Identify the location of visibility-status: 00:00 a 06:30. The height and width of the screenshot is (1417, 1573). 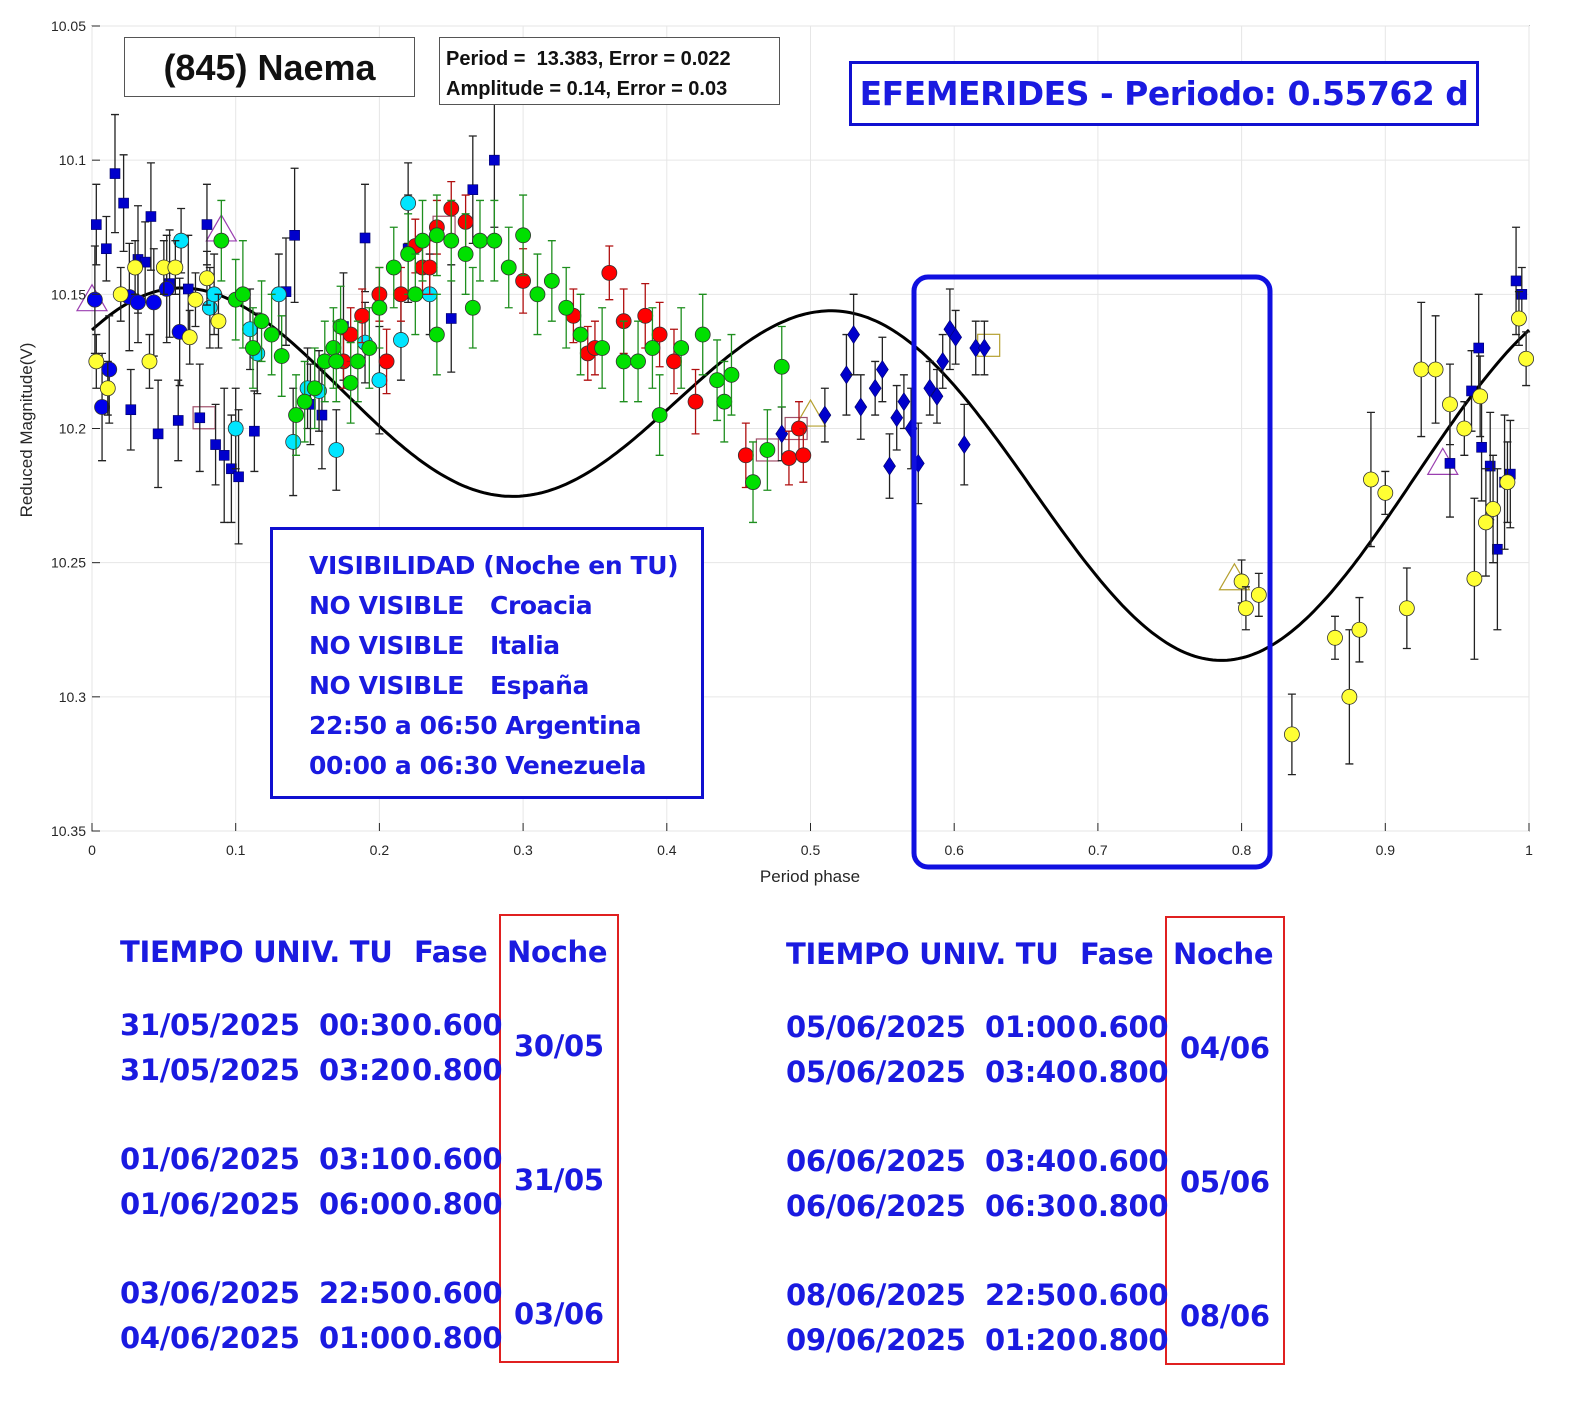
(403, 765).